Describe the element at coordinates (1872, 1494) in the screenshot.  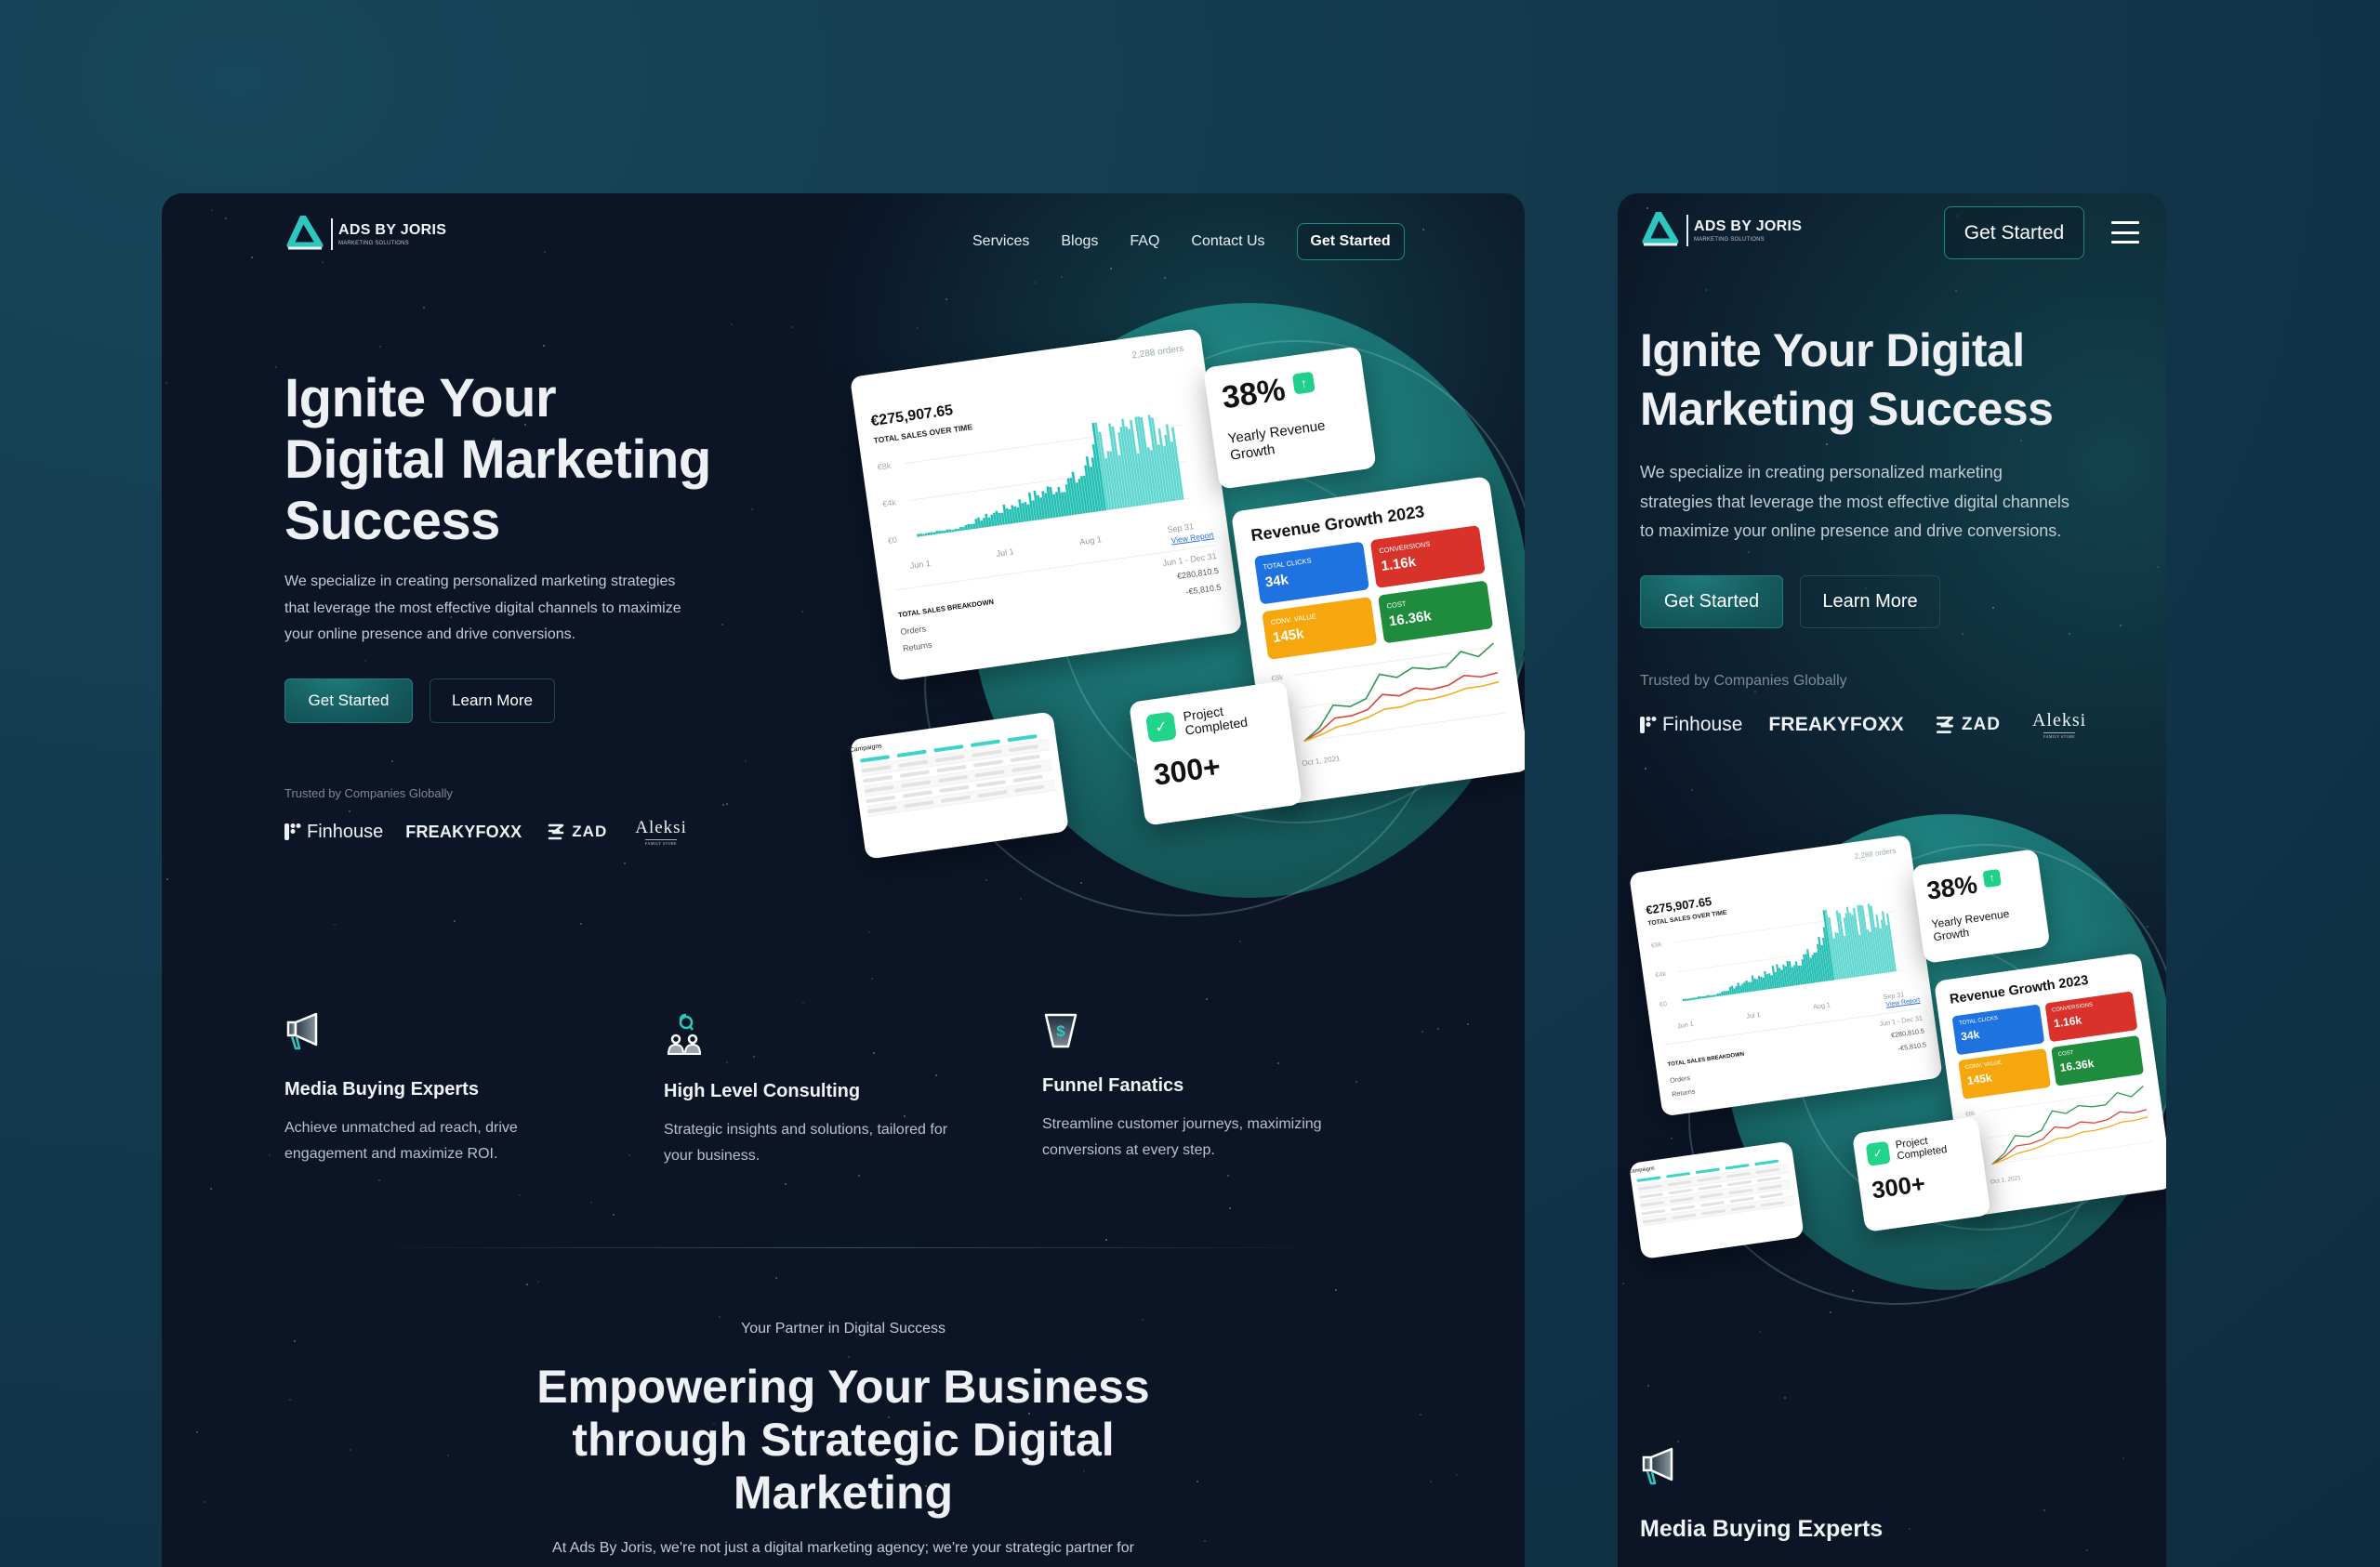
I see `feature-media-buying: Media Buying Experts` at that location.